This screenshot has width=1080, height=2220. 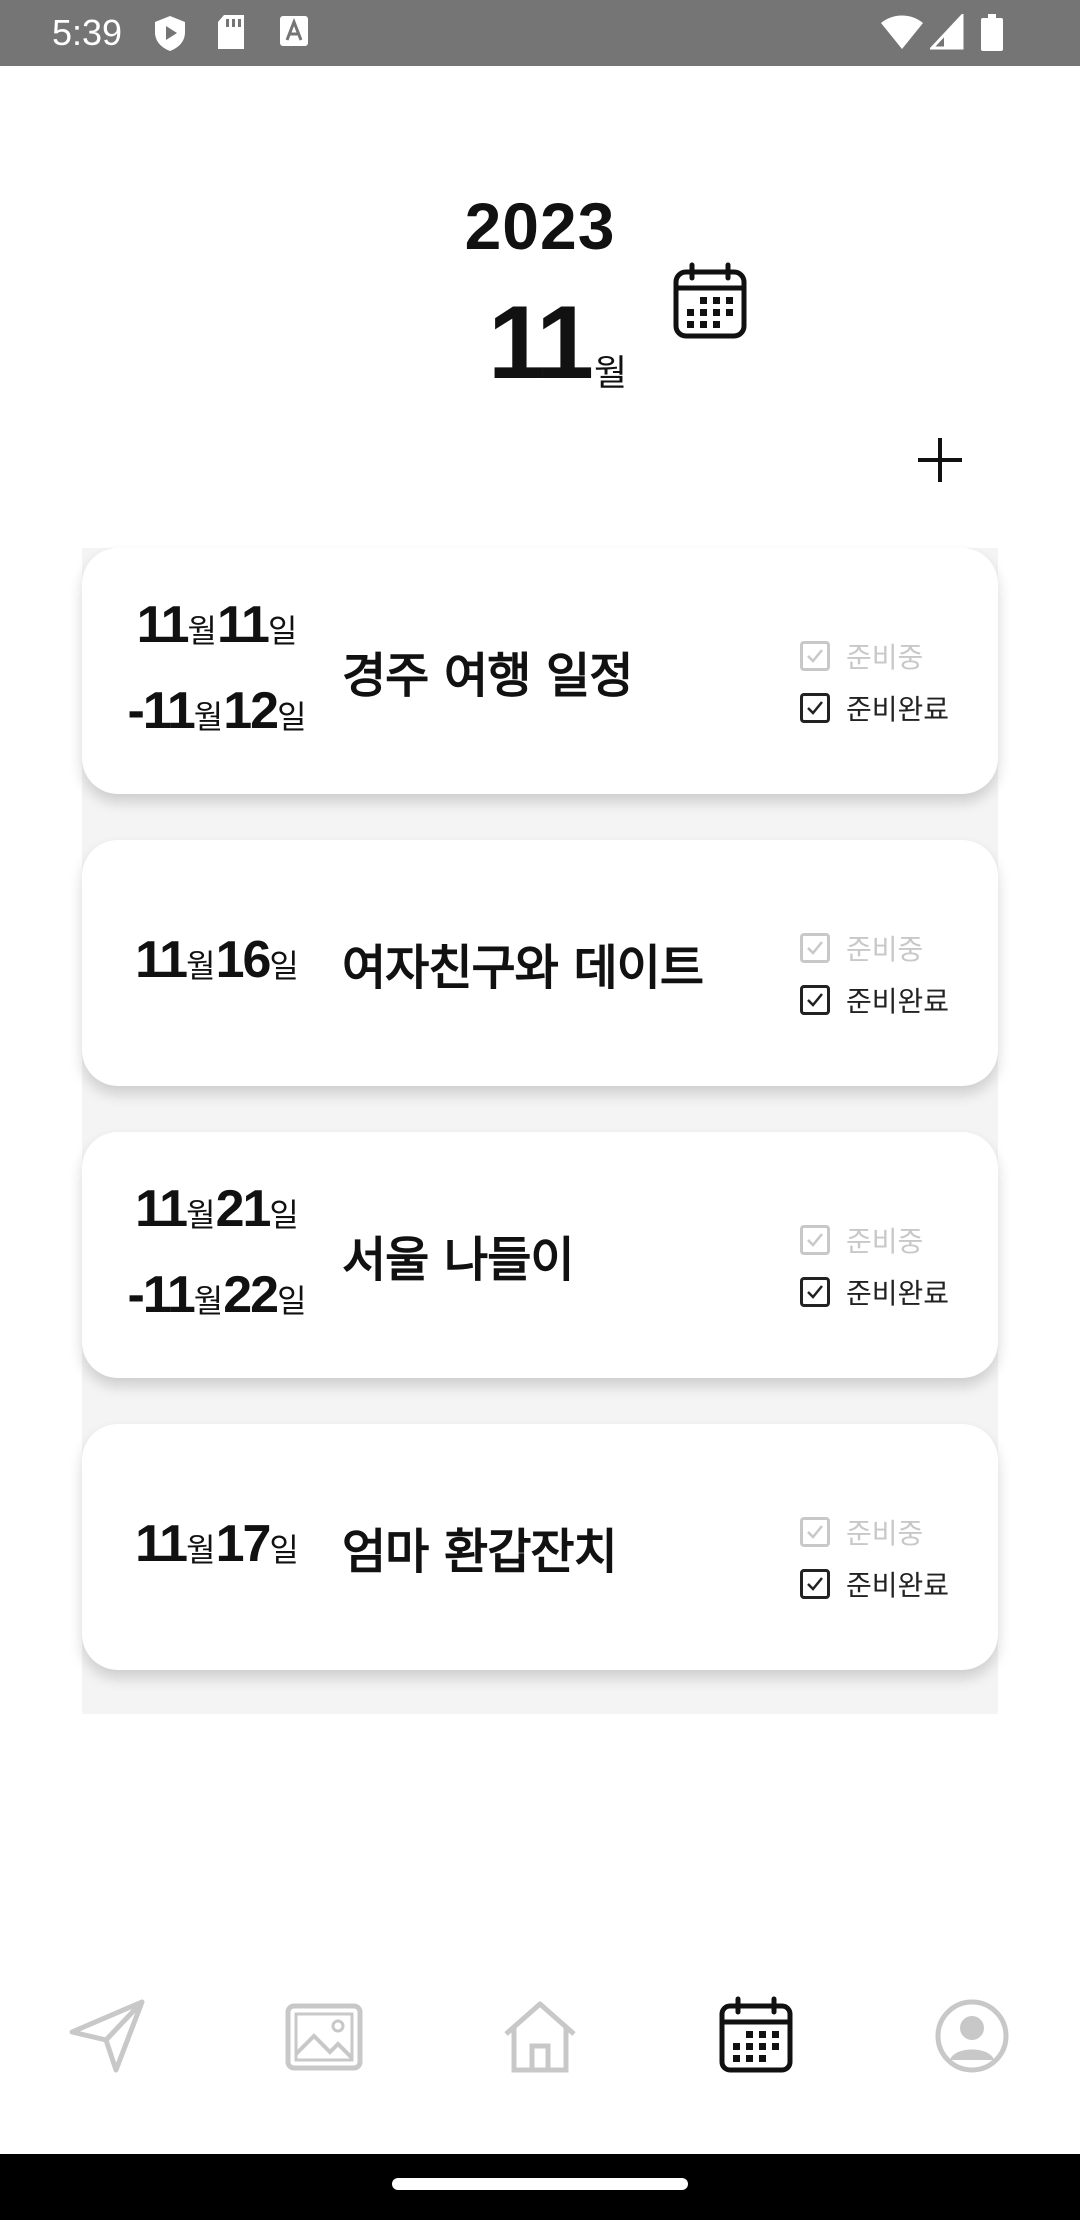 I want to click on send-icon, so click(x=108, y=2036).